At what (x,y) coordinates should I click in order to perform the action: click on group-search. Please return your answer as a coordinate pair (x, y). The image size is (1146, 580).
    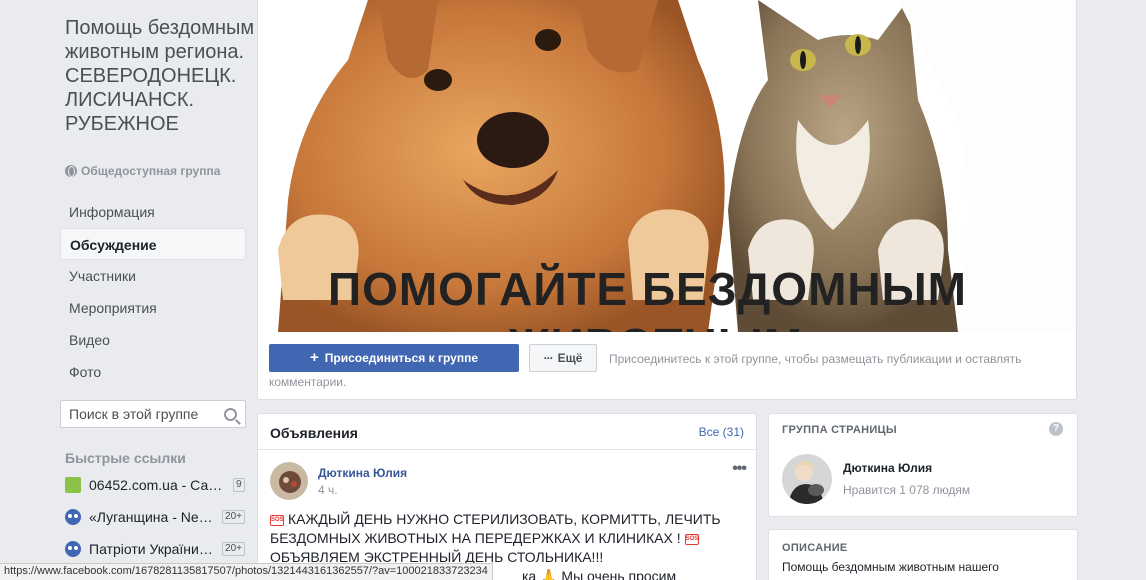
    Looking at the image, I should click on (153, 414).